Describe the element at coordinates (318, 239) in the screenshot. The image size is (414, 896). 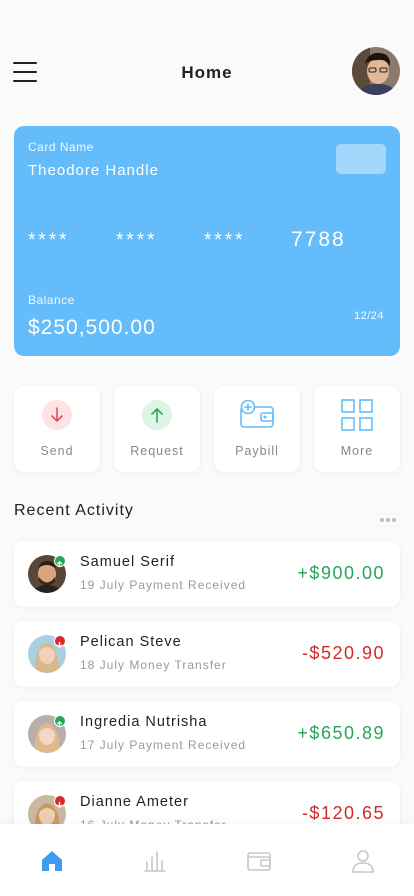
I see `card-number-last4: 7788` at that location.